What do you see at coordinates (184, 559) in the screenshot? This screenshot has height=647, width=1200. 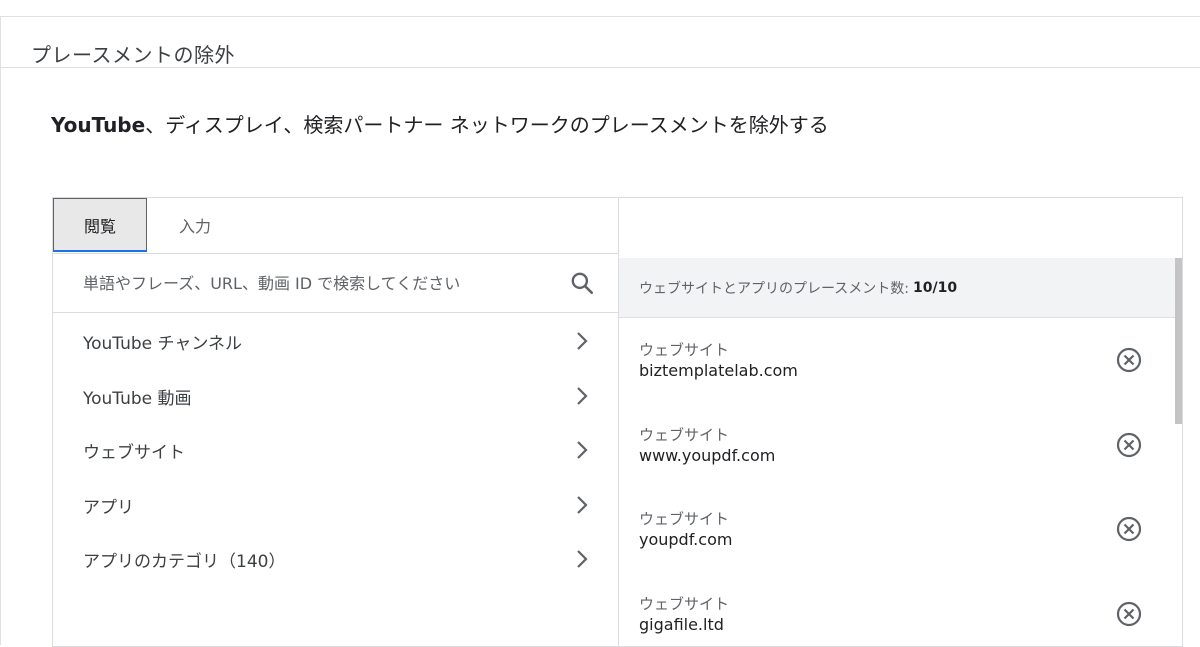 I see `category-label: アプリのカテゴリ（140）` at bounding box center [184, 559].